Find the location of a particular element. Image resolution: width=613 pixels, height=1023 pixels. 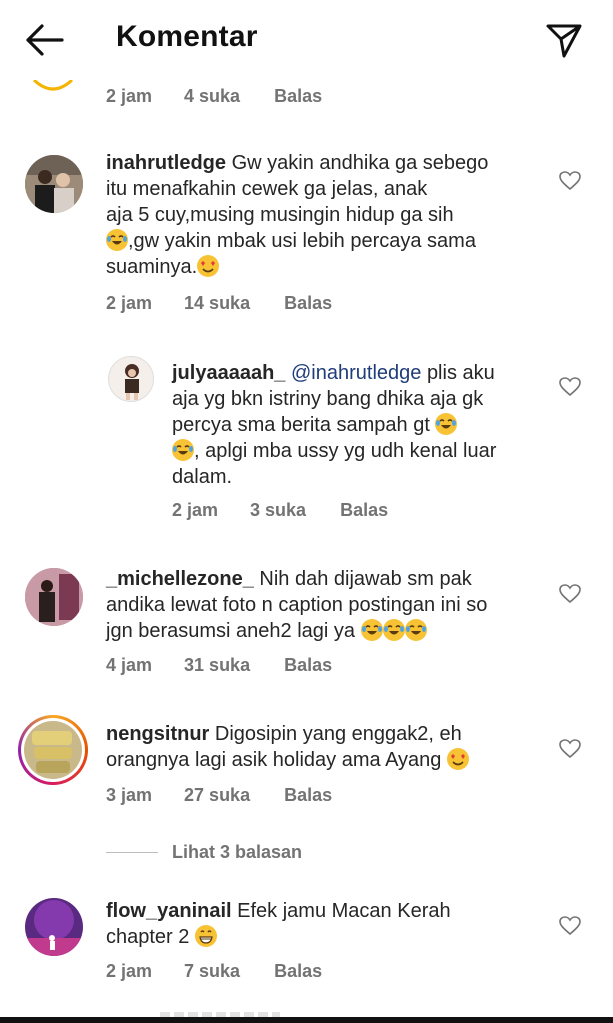

comment-text: ,gw yakin mbak usi lebih percaya sama is located at coordinates (302, 241).